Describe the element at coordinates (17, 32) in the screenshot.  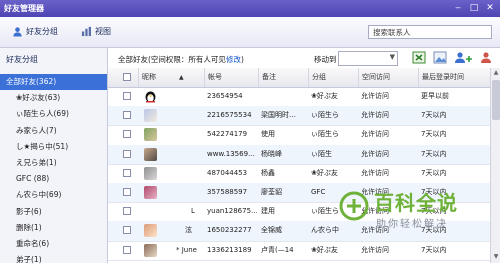
I see `user-icon` at that location.